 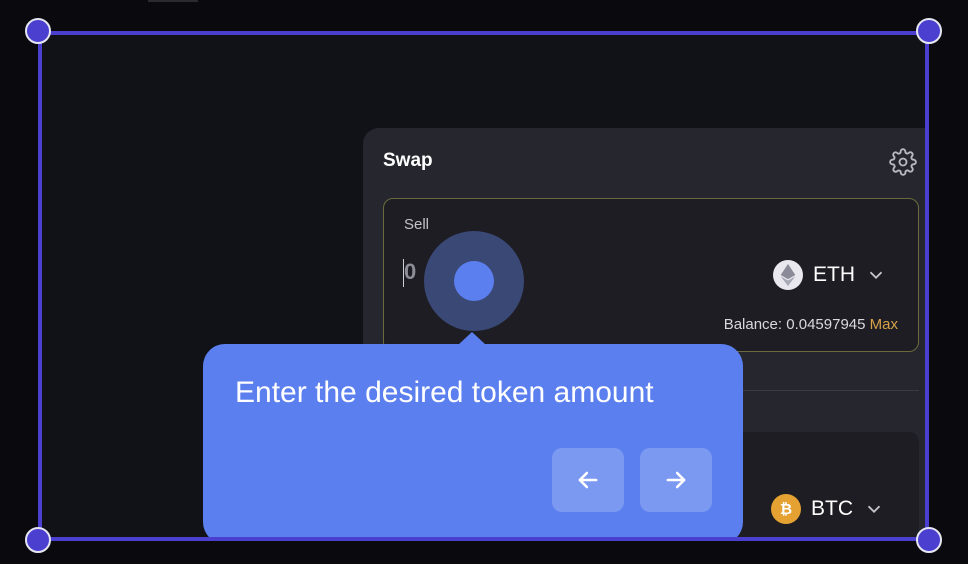 I want to click on resize-handle-bottom-left, so click(x=38, y=540).